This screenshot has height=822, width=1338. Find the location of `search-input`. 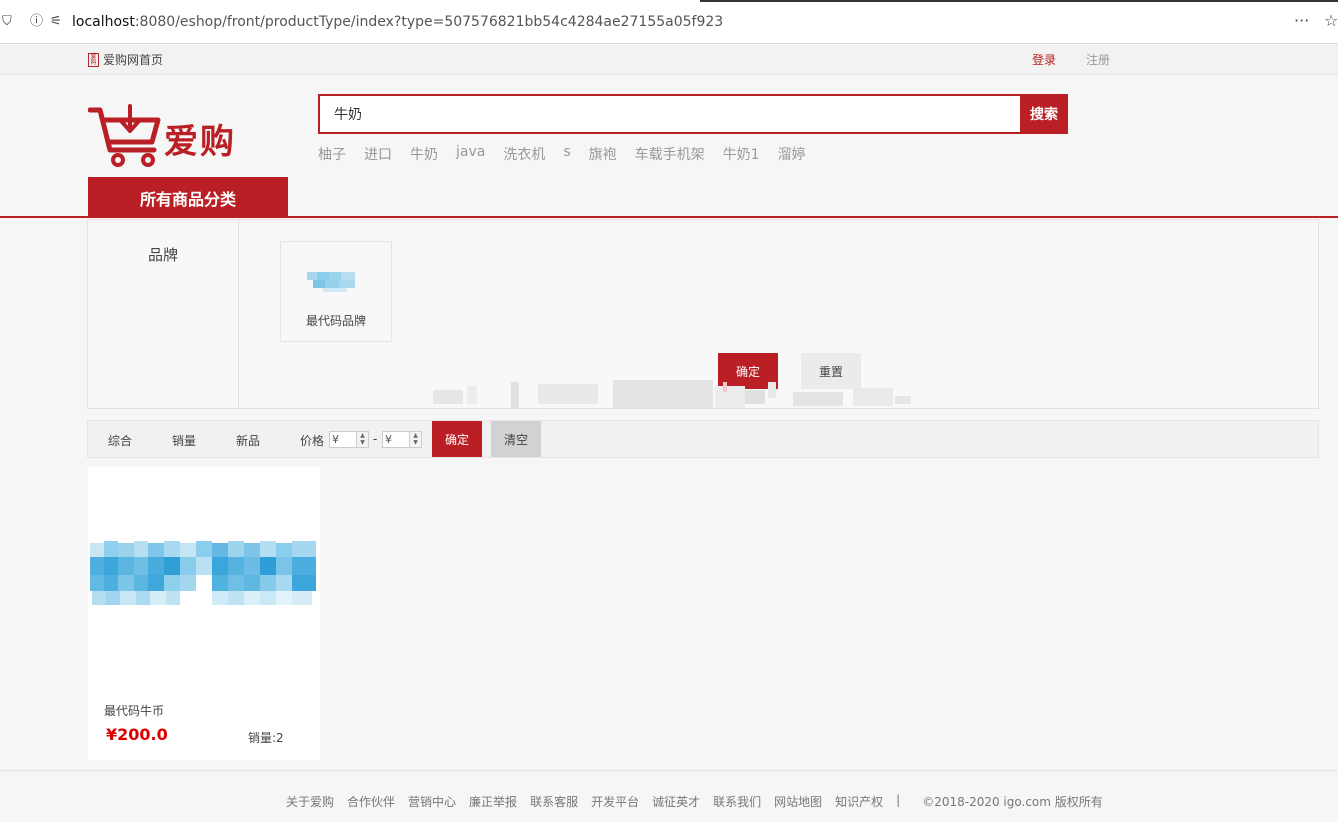

search-input is located at coordinates (670, 114).